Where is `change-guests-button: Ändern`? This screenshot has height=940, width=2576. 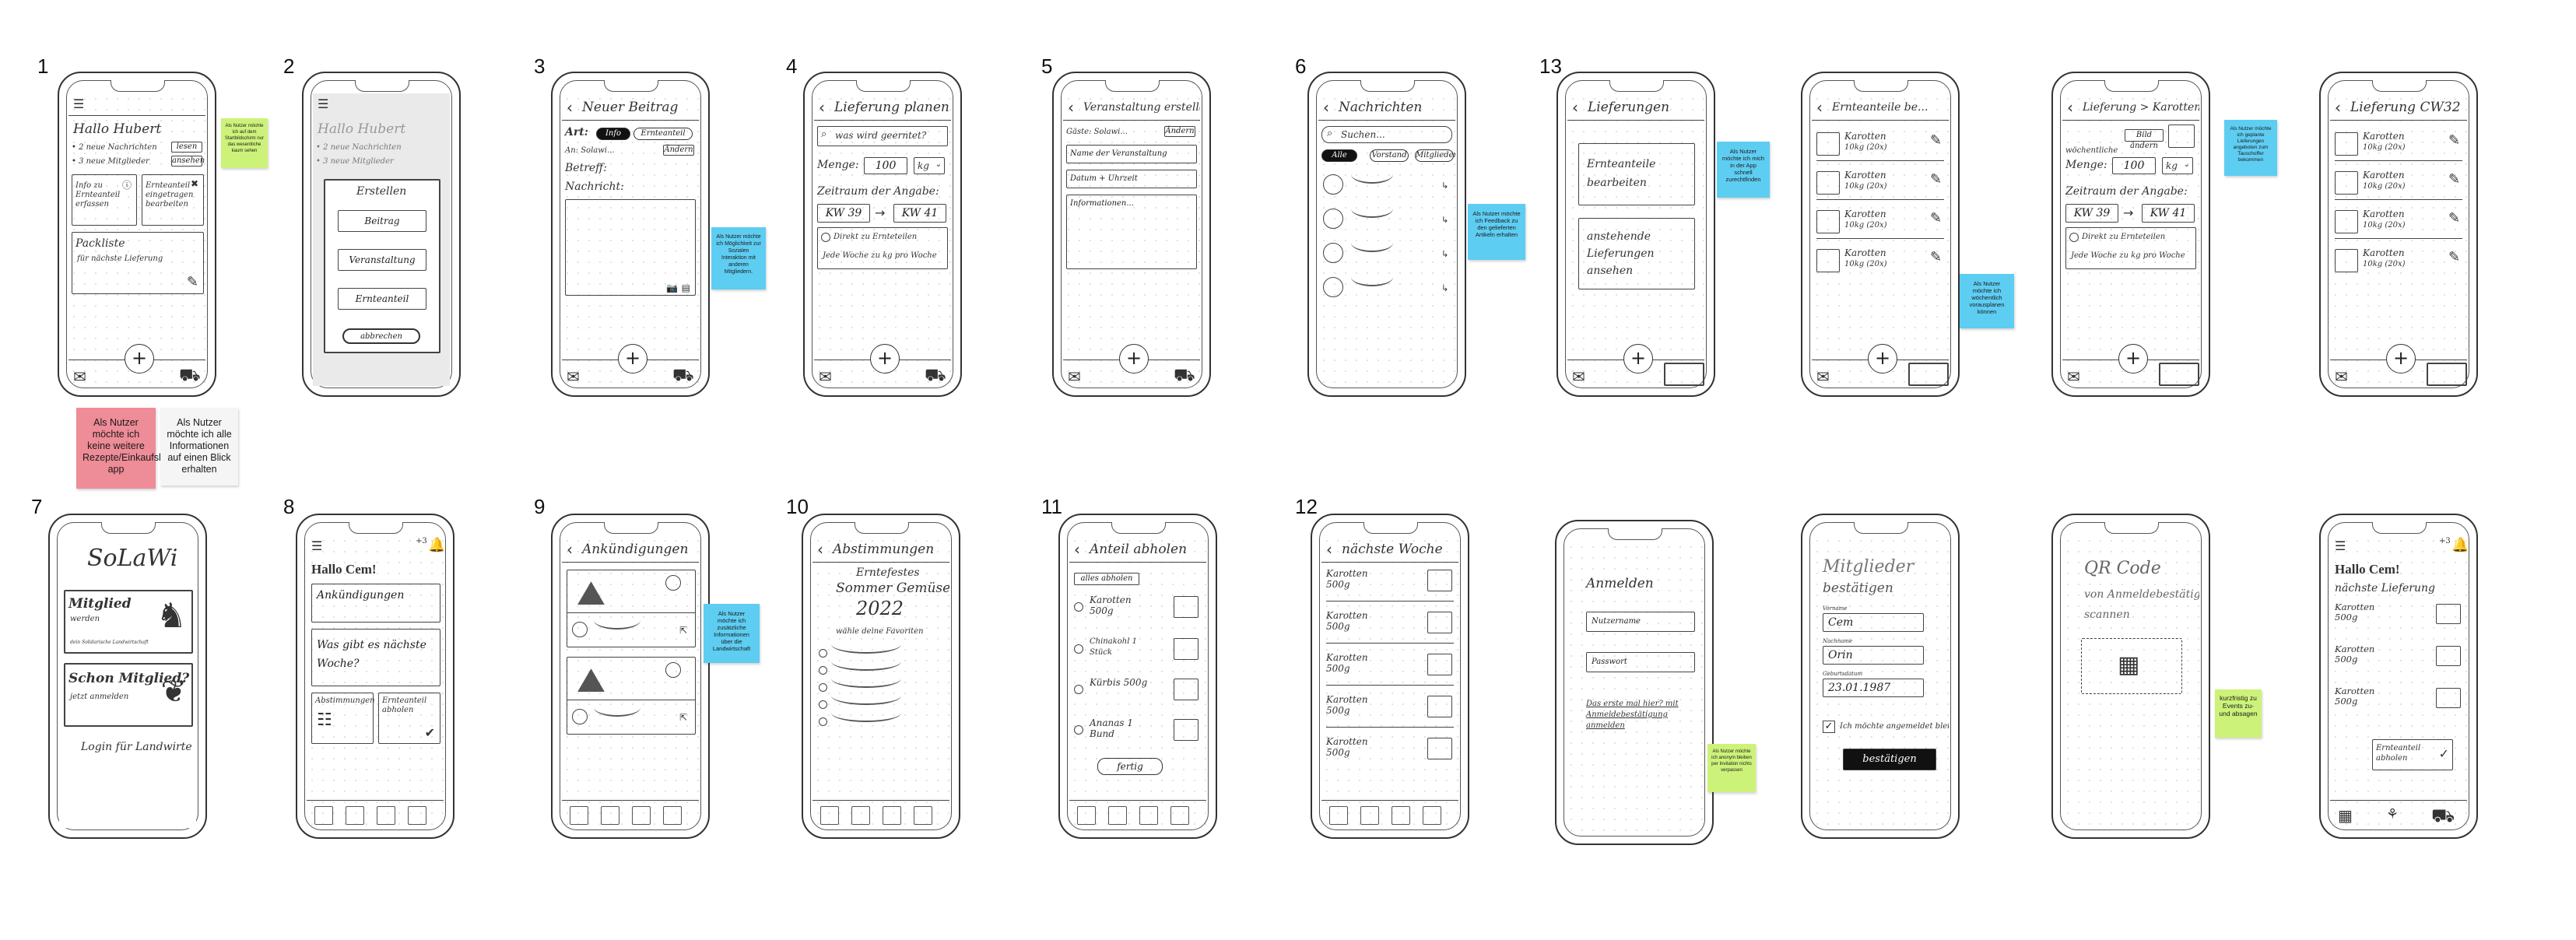 change-guests-button: Ändern is located at coordinates (1180, 131).